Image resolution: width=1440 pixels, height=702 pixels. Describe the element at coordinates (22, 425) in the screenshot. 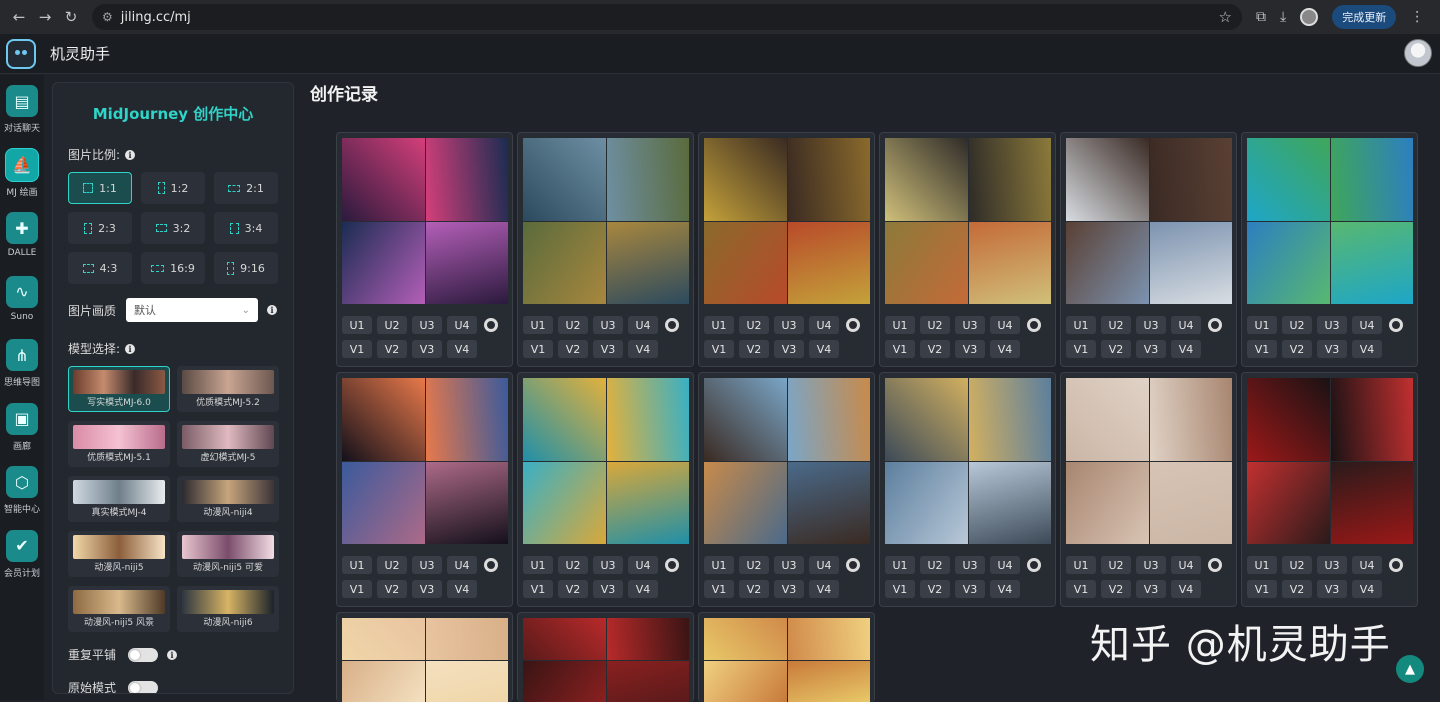

I see `rail-item: ▣画廊` at that location.